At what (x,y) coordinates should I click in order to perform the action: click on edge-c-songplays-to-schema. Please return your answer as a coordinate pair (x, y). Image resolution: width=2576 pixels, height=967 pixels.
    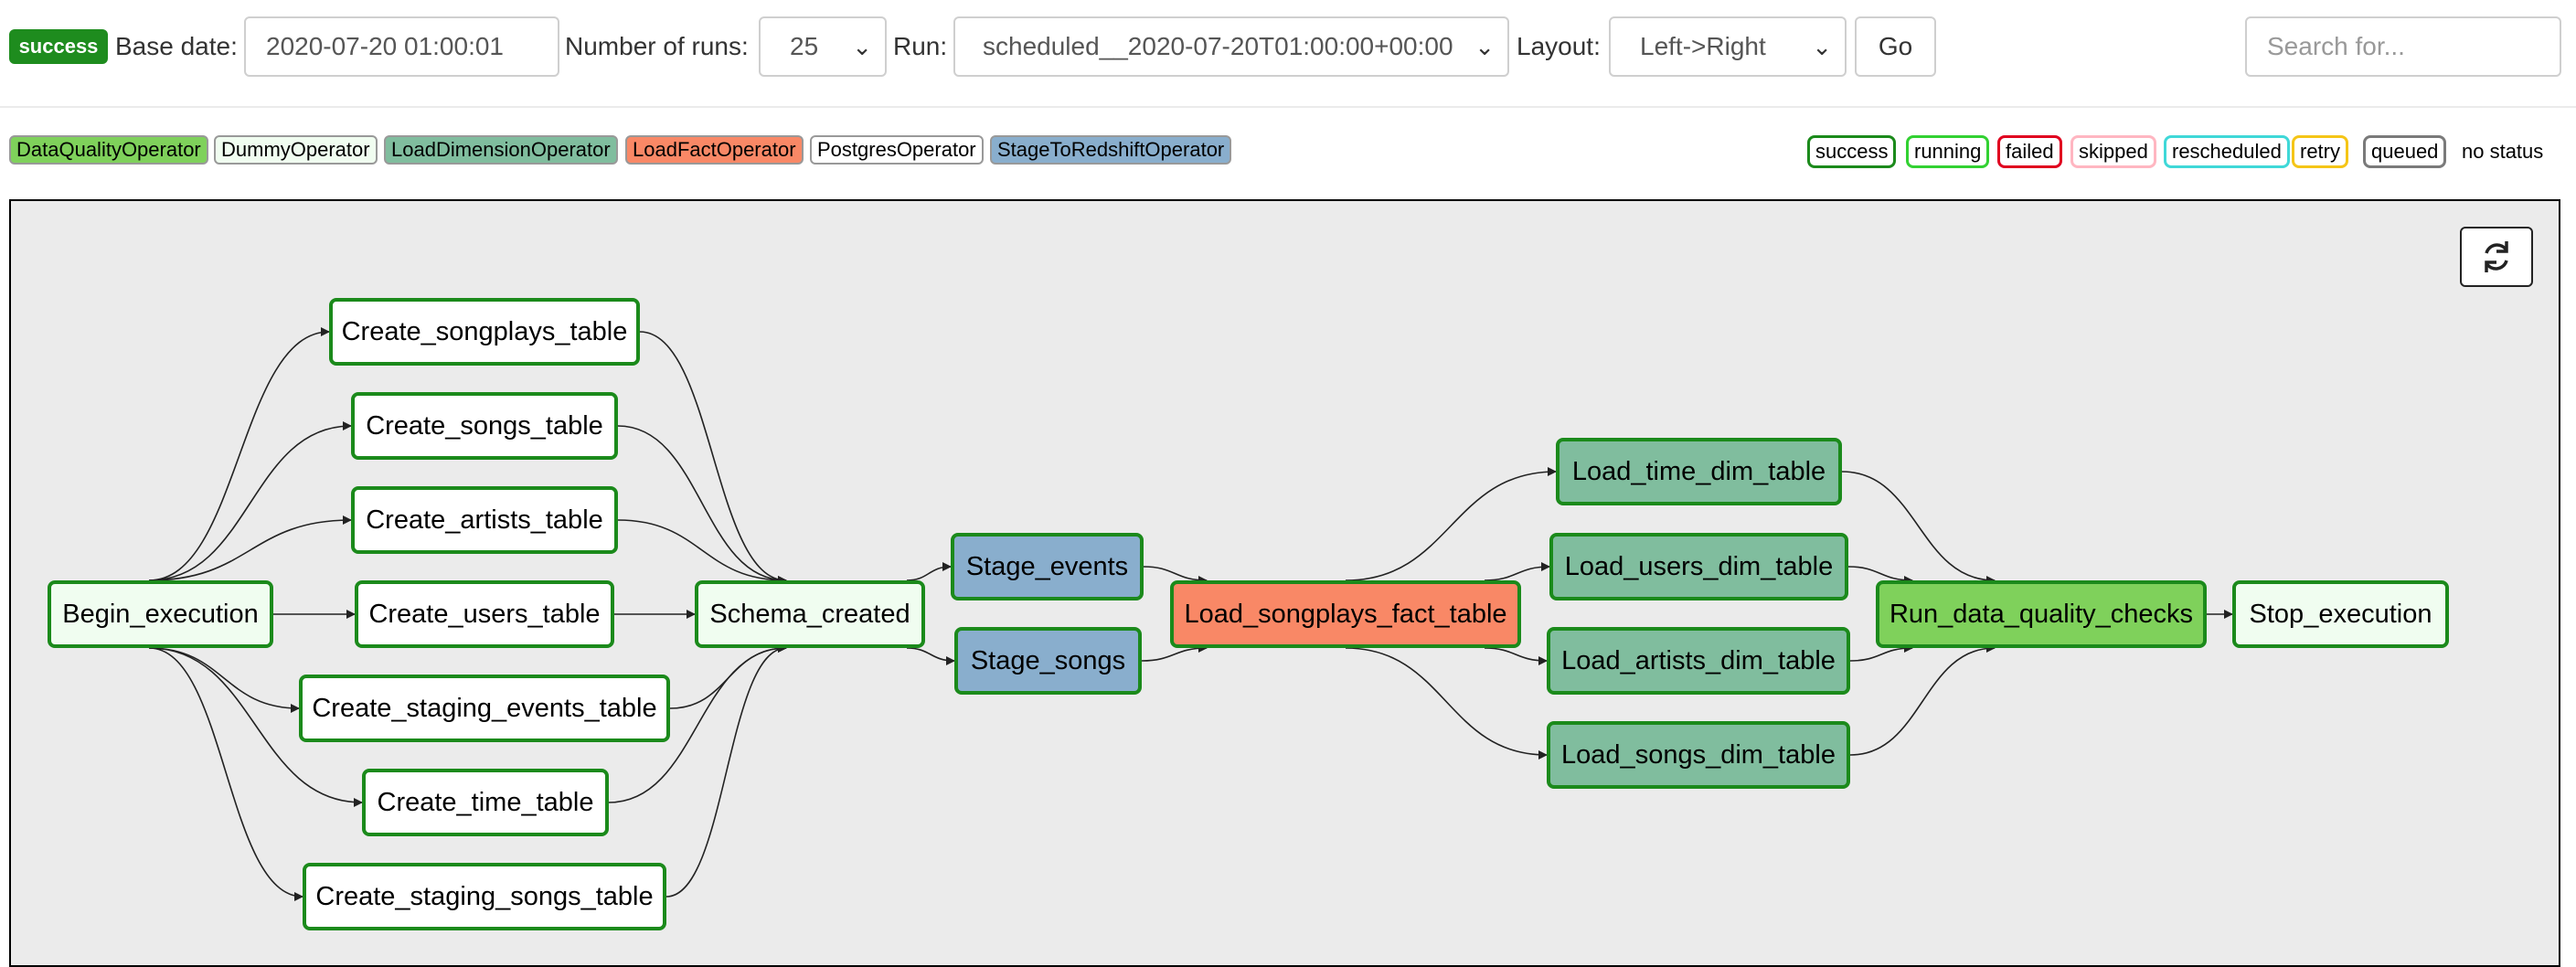
    Looking at the image, I should click on (713, 458).